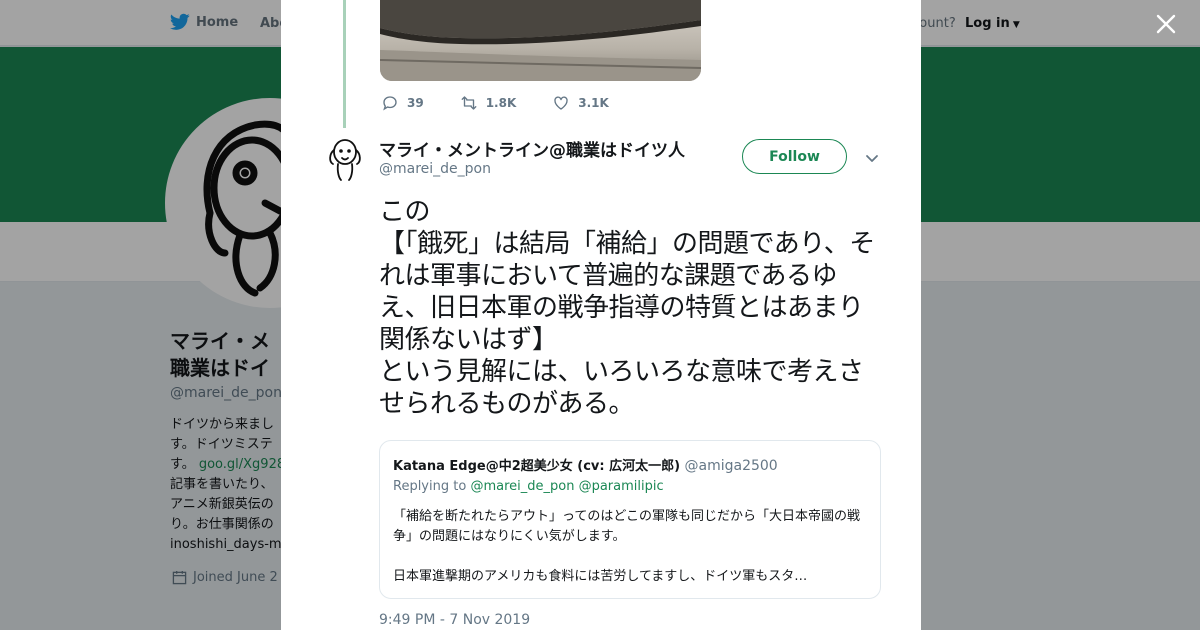 This screenshot has height=630, width=1200. I want to click on author-avatar, so click(345, 159).